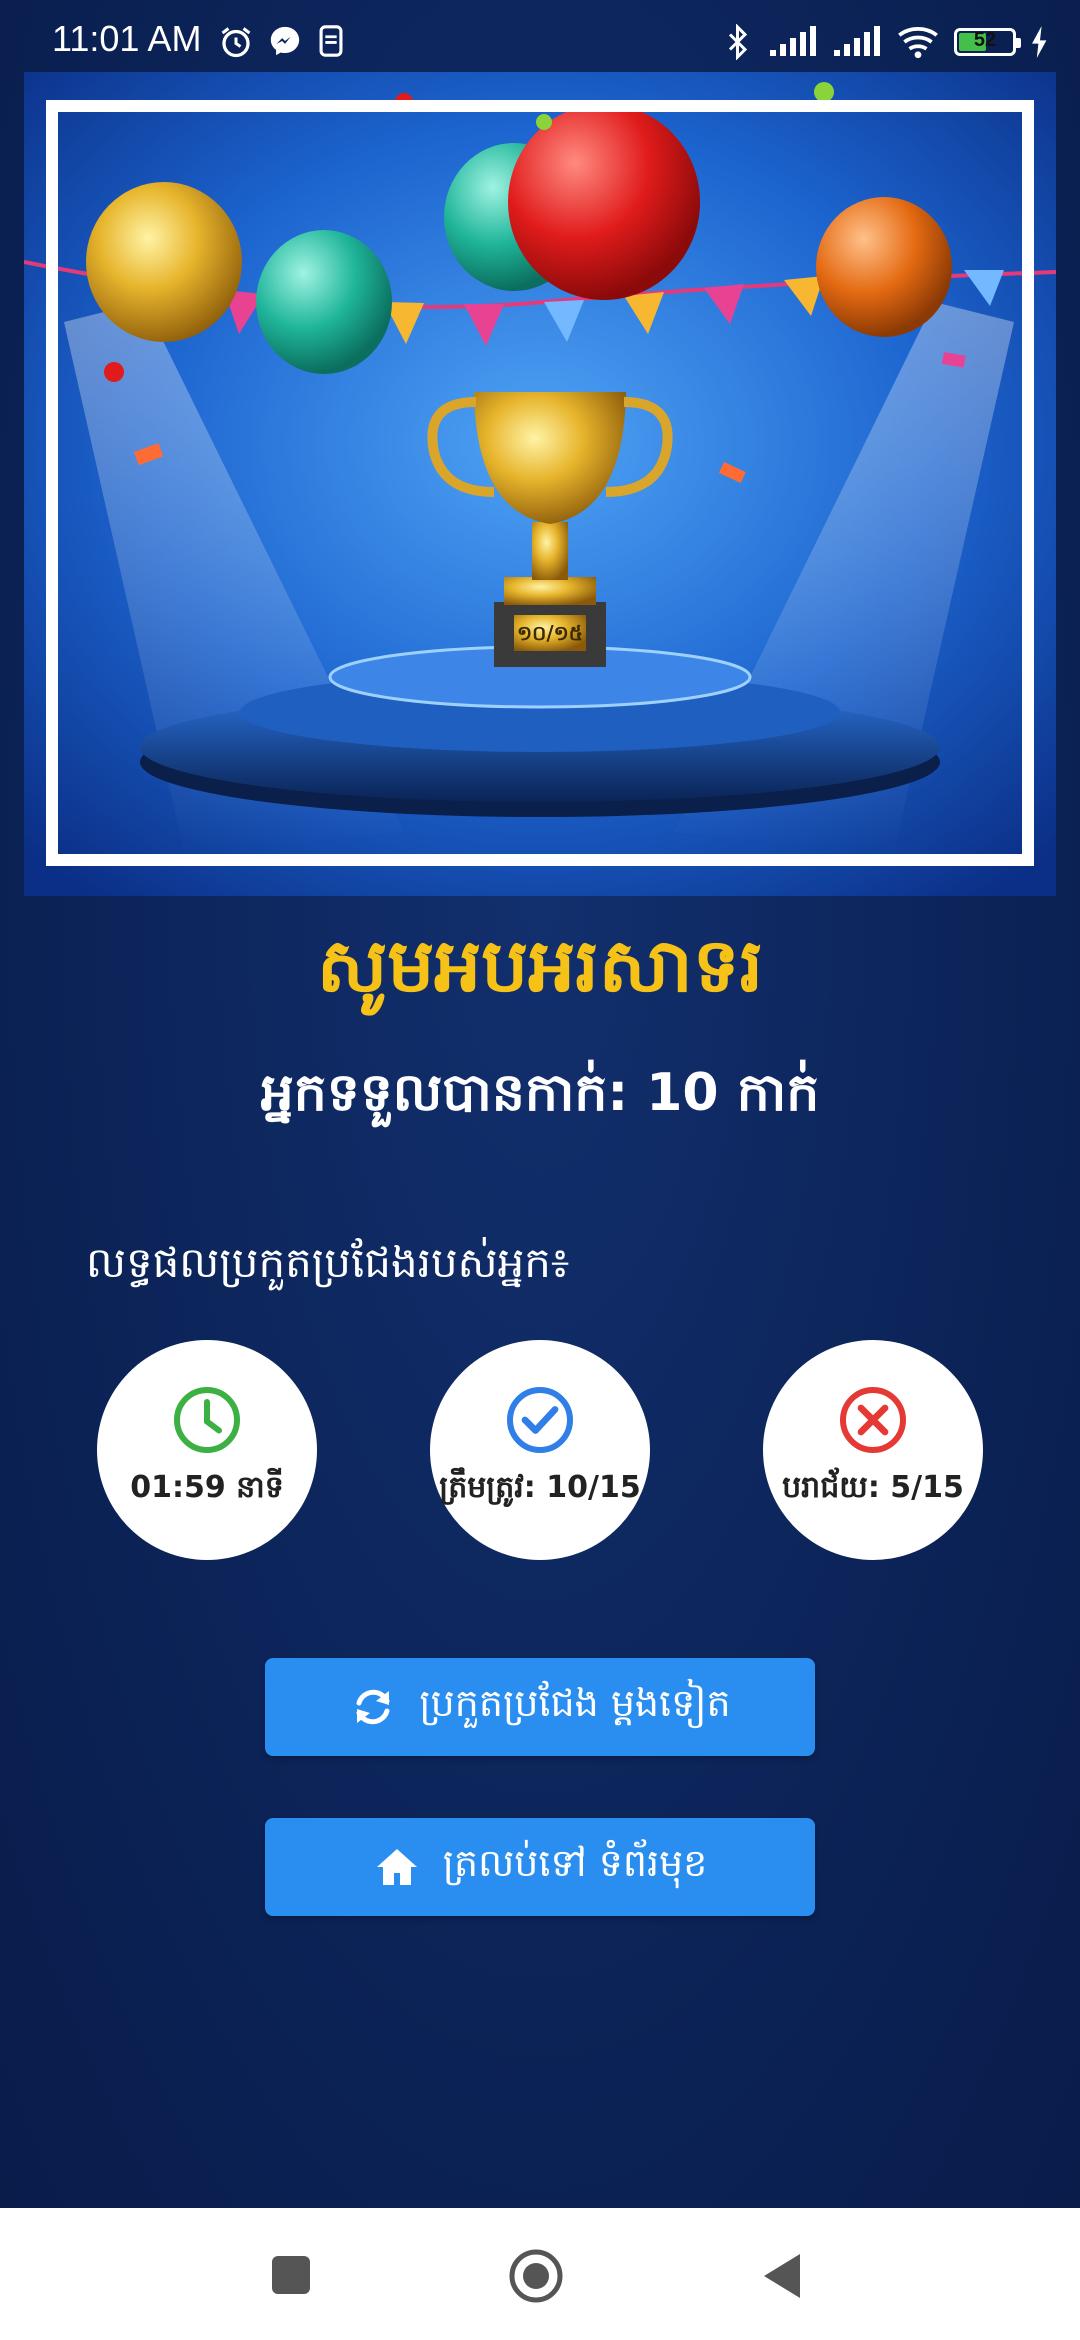 Image resolution: width=1080 pixels, height=2340 pixels. What do you see at coordinates (373, 1707) in the screenshot?
I see `refresh-icon` at bounding box center [373, 1707].